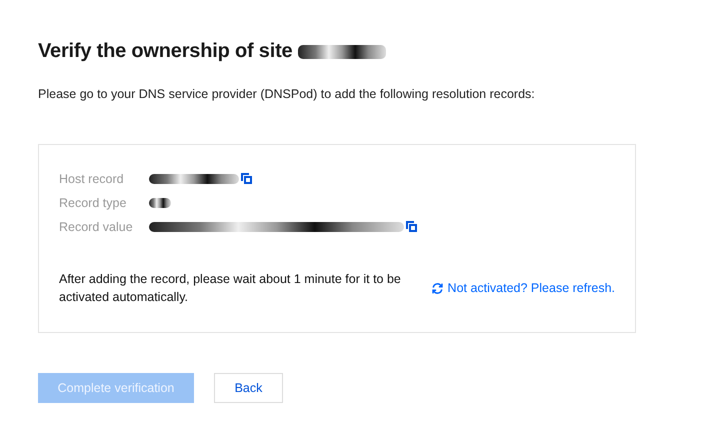 This screenshot has width=721, height=446. Describe the element at coordinates (96, 227) in the screenshot. I see `record-label: Record value` at that location.